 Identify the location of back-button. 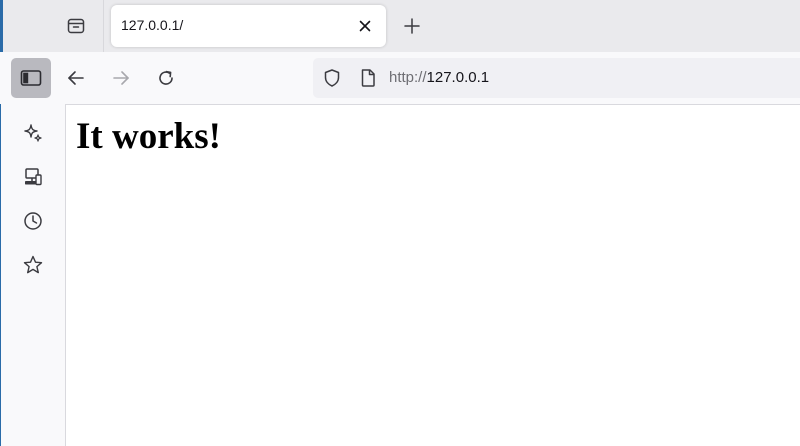
(76, 78).